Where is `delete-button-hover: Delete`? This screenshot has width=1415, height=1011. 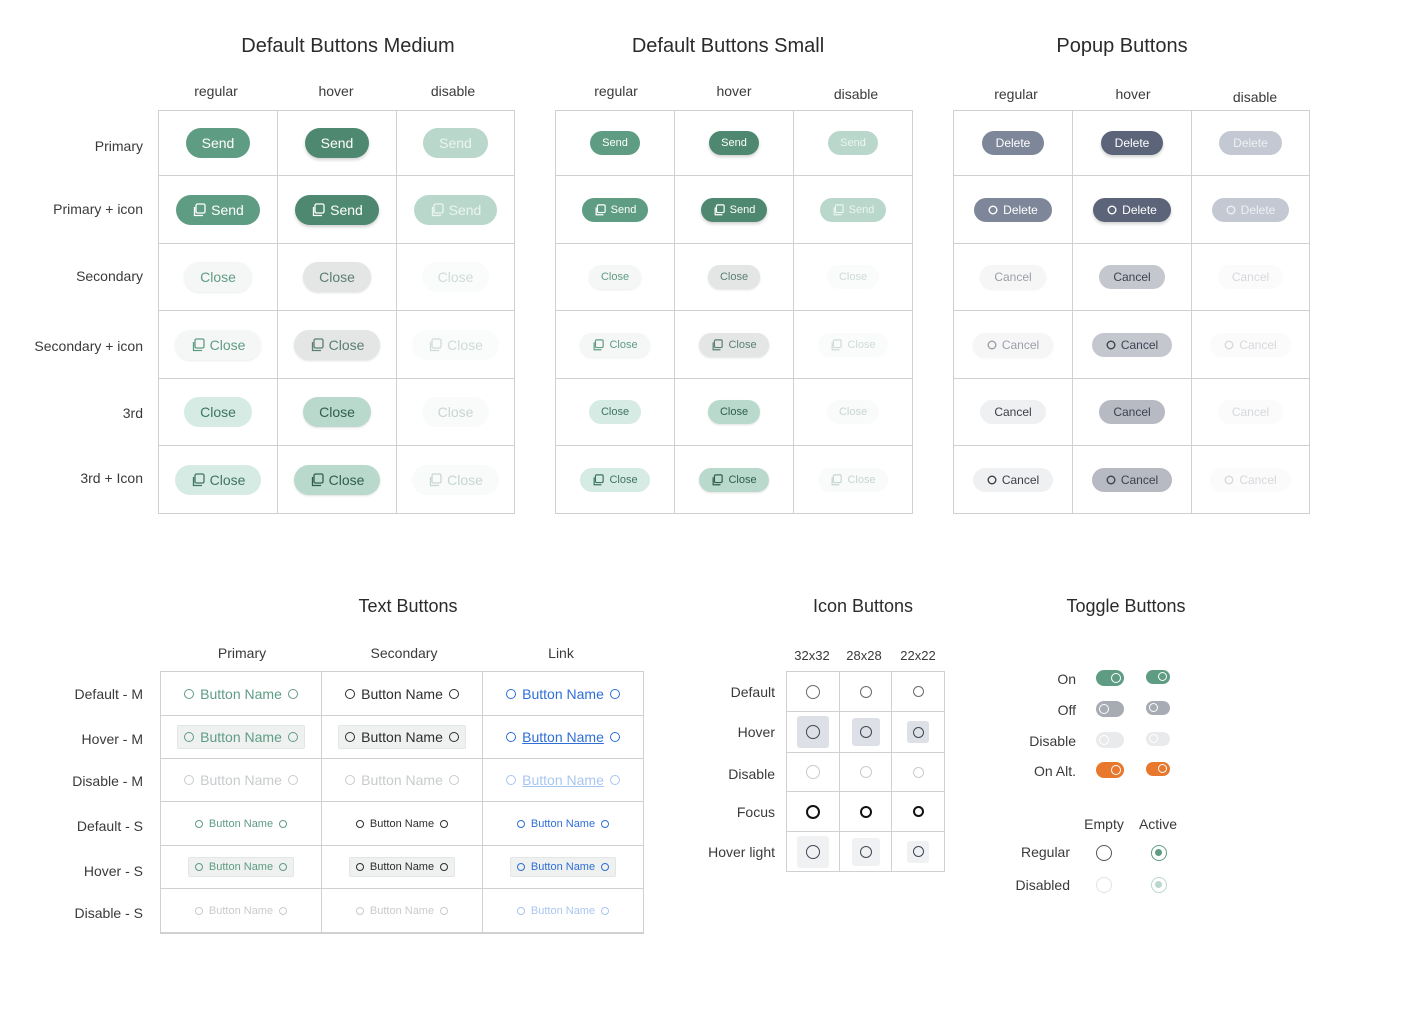 delete-button-hover: Delete is located at coordinates (1132, 143).